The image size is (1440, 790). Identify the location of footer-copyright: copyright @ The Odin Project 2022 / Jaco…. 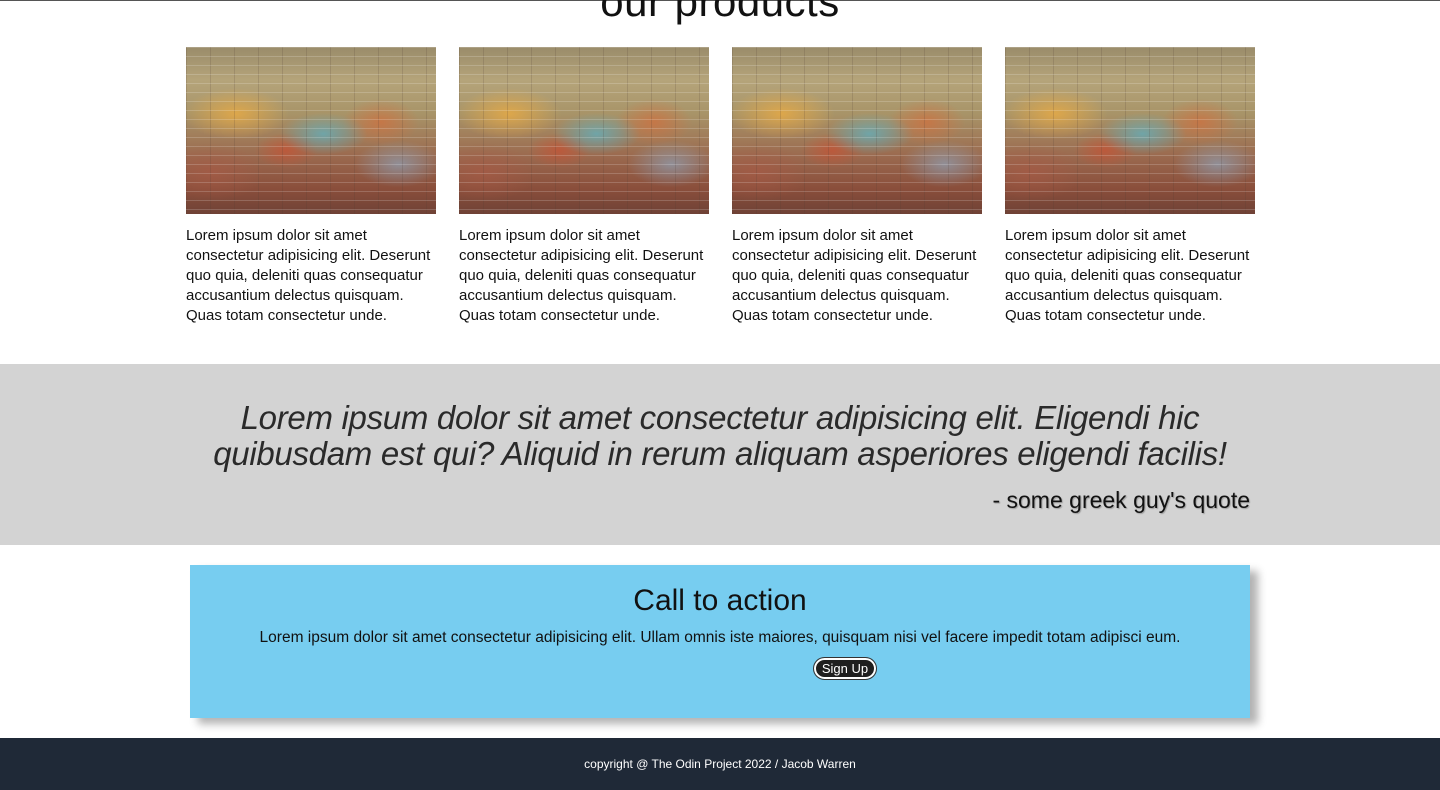
(720, 764).